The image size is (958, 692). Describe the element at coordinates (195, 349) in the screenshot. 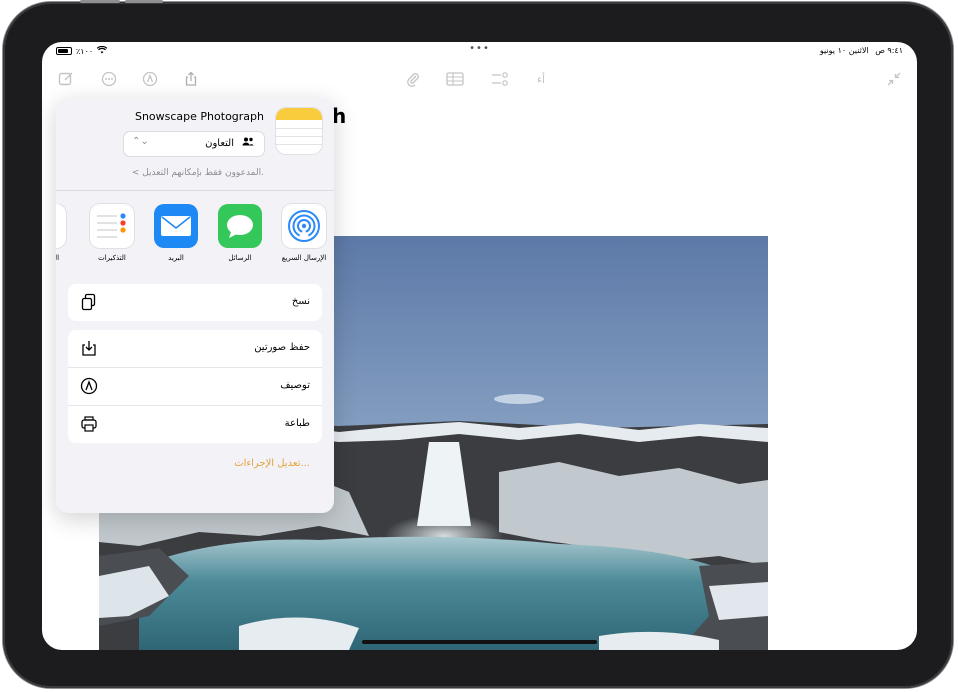

I see `save-photos-action: حفظ صورتين` at that location.